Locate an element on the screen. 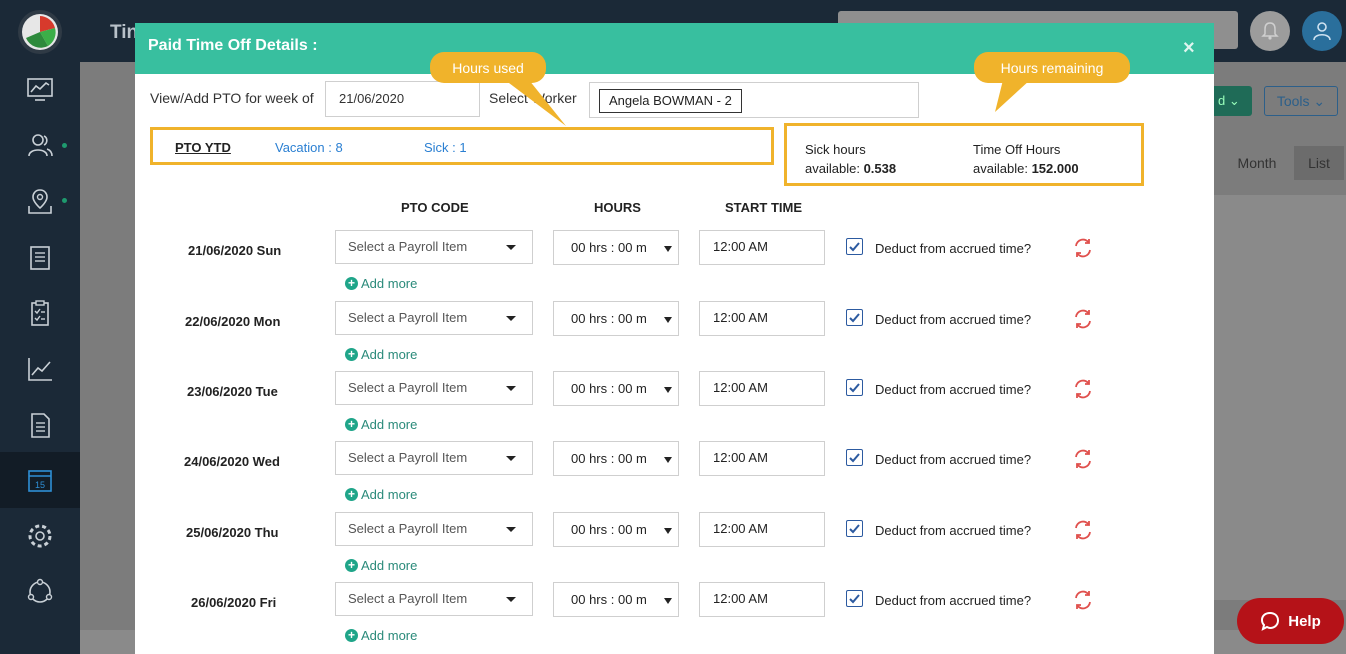 The width and height of the screenshot is (1346, 654). sick-hours-available: Sick hours available: 0.538 is located at coordinates (850, 159).